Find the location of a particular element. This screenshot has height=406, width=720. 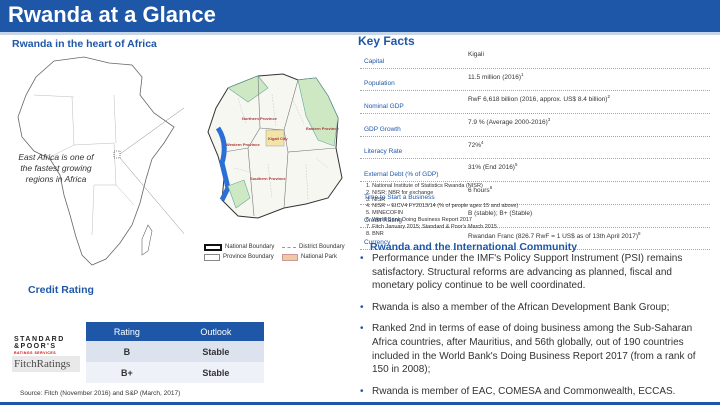

fact-row: Literacy Rate 72%4 is located at coordinates (535, 148).